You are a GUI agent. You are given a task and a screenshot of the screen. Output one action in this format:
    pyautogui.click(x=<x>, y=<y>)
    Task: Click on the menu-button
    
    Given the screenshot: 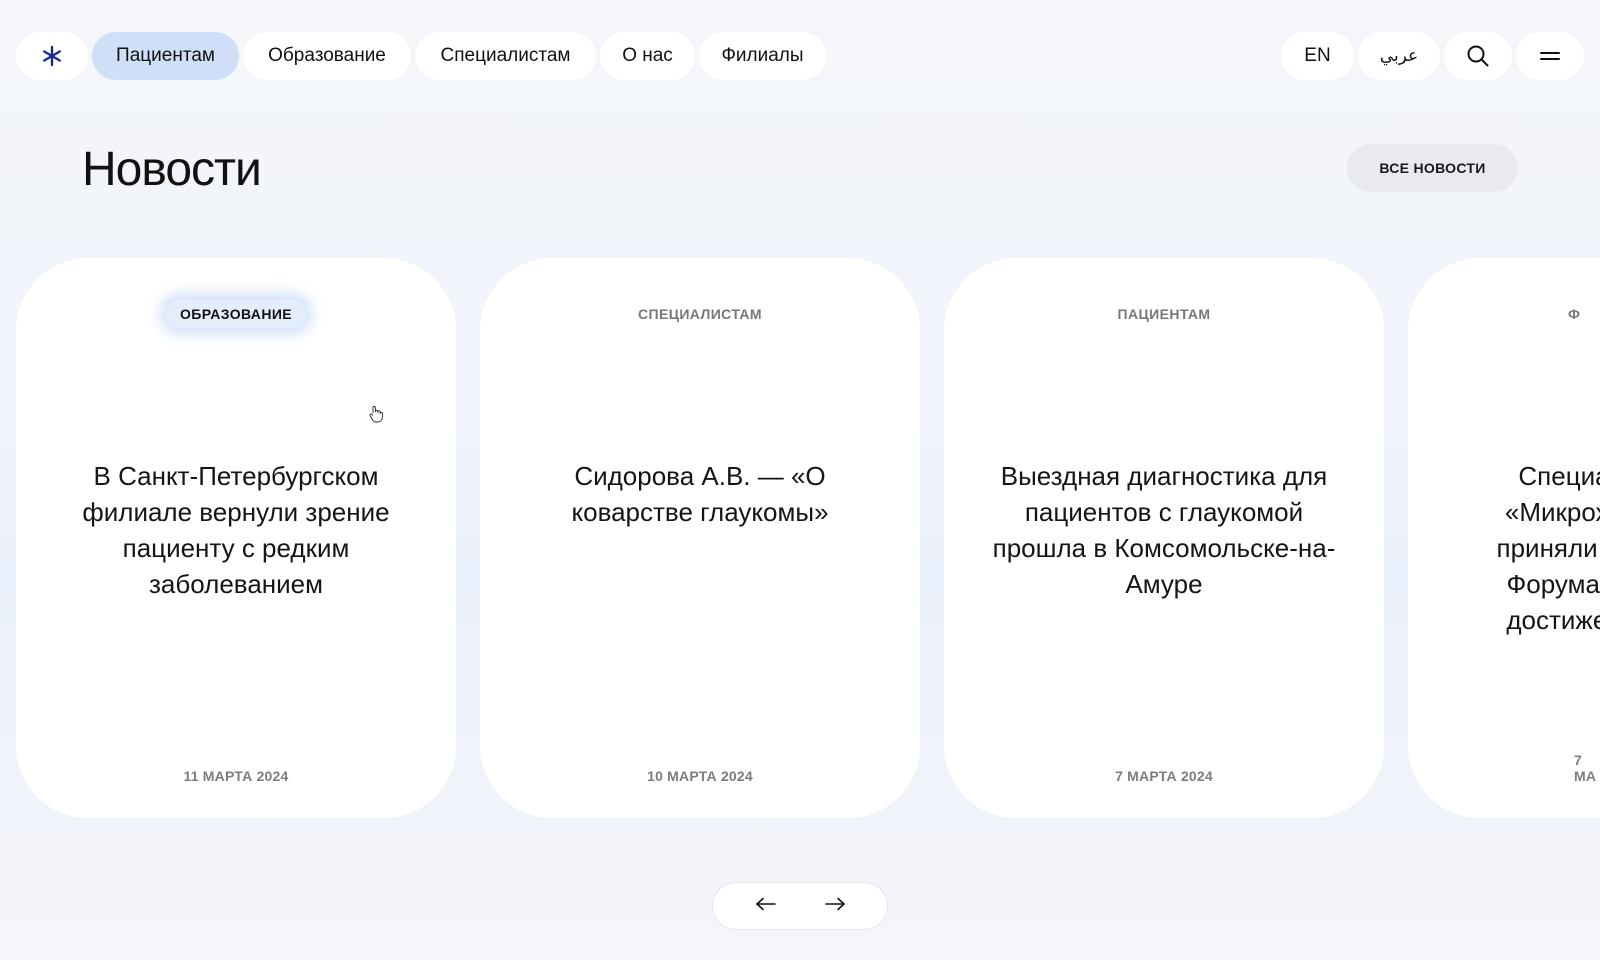 What is the action you would take?
    pyautogui.click(x=1550, y=56)
    